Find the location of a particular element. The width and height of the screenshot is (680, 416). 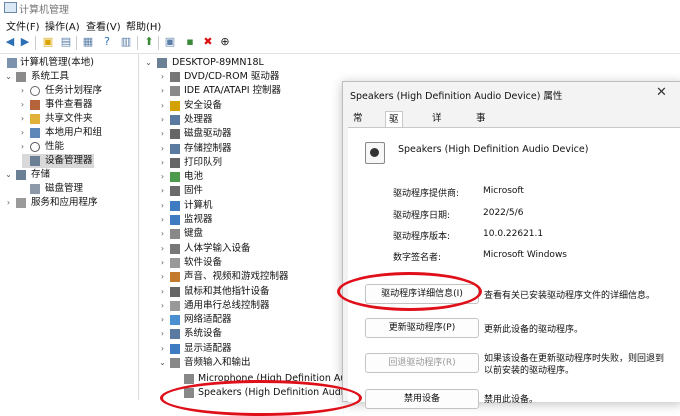

menu-action: 操作(A) is located at coordinates (62, 25).